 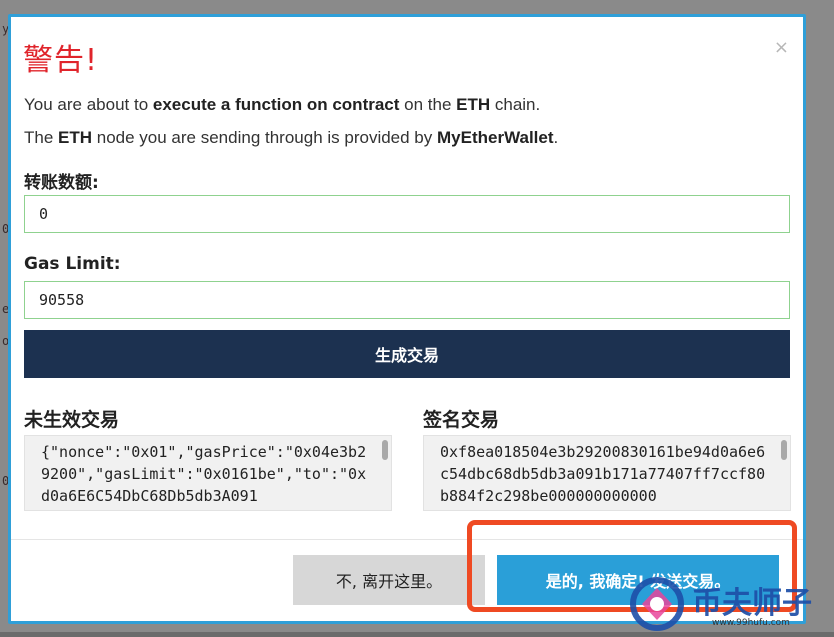 What do you see at coordinates (407, 300) in the screenshot?
I see `gas-limit-field: 90558` at bounding box center [407, 300].